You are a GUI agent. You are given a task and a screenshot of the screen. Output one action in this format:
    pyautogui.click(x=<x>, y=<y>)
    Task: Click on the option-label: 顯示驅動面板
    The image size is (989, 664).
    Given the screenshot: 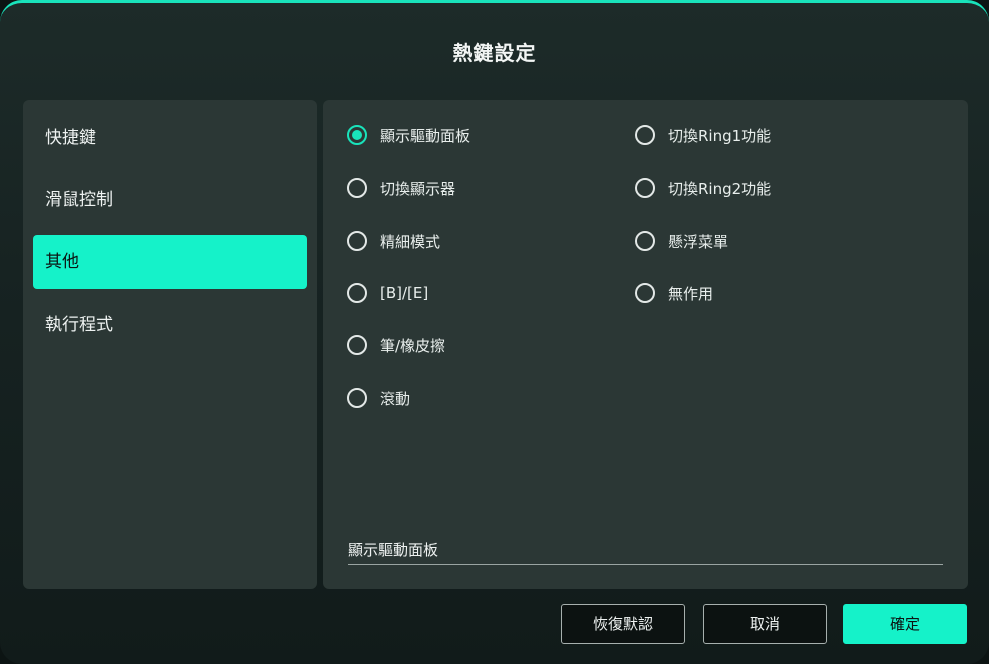 What is the action you would take?
    pyautogui.click(x=425, y=135)
    